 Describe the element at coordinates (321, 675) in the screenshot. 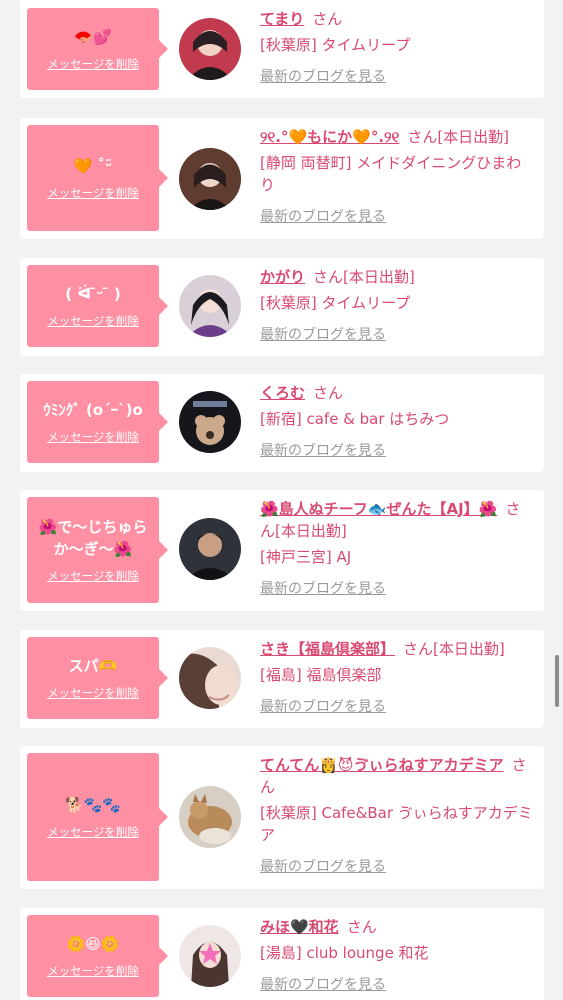

I see `shop-name: [福島] 福島倶楽部` at that location.